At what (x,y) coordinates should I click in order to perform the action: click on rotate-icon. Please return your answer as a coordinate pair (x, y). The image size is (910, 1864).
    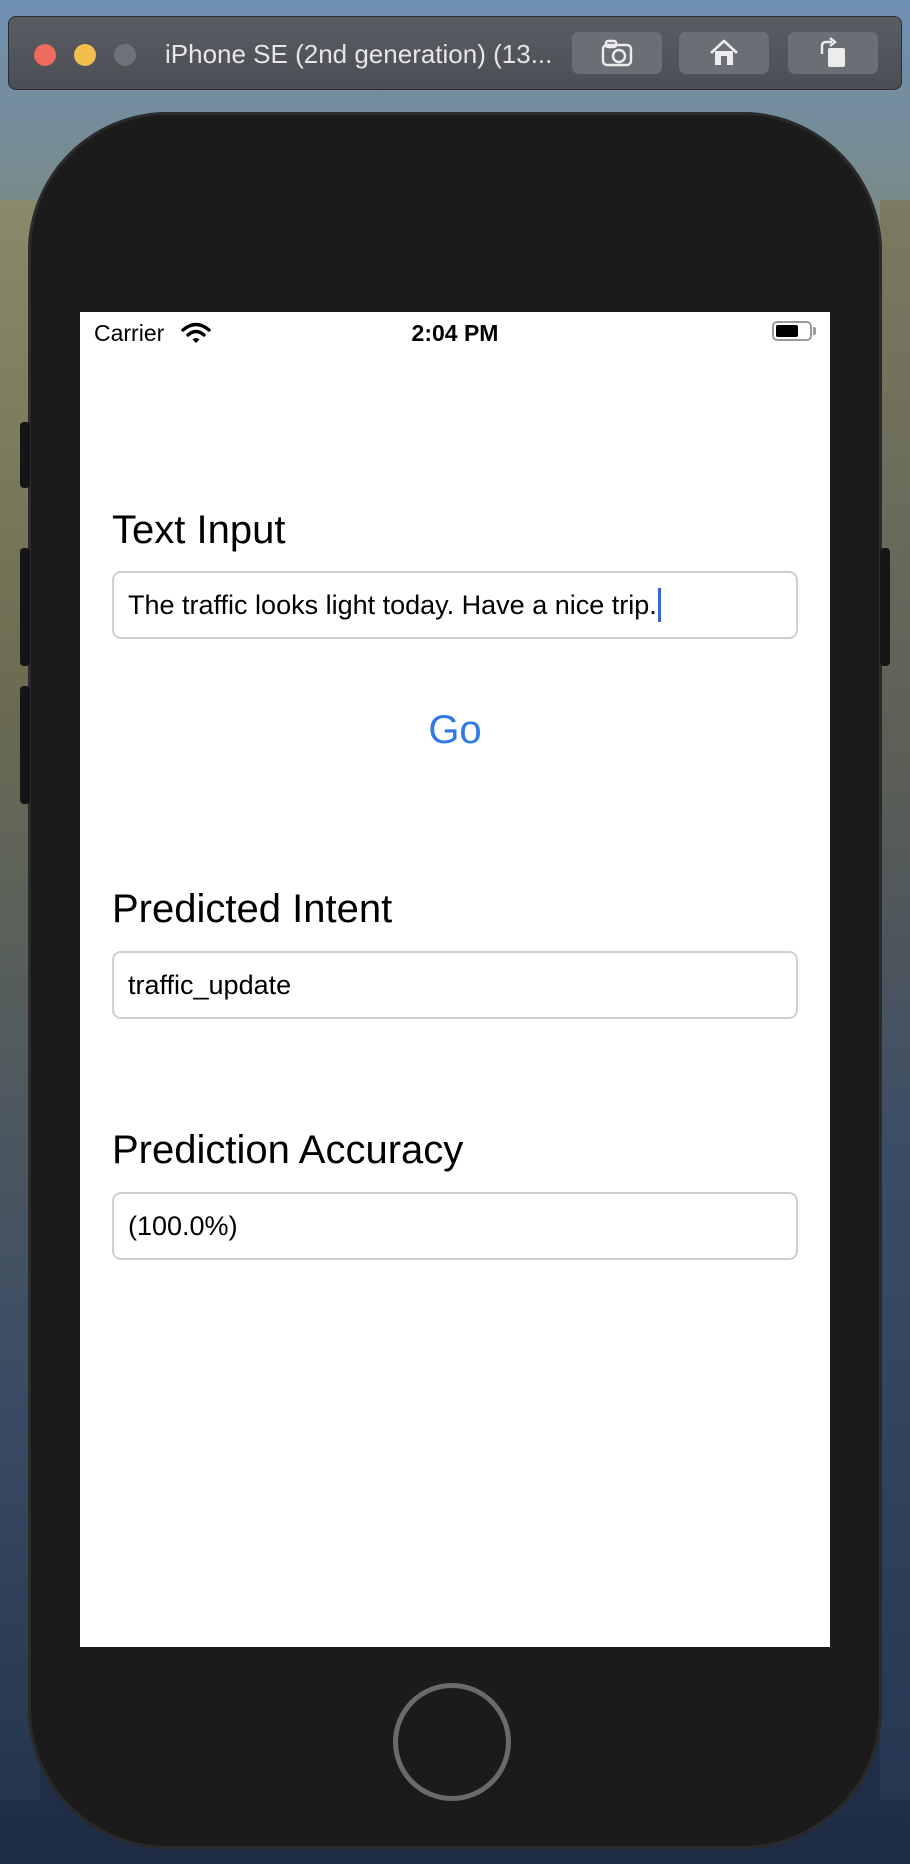
    Looking at the image, I should click on (832, 52).